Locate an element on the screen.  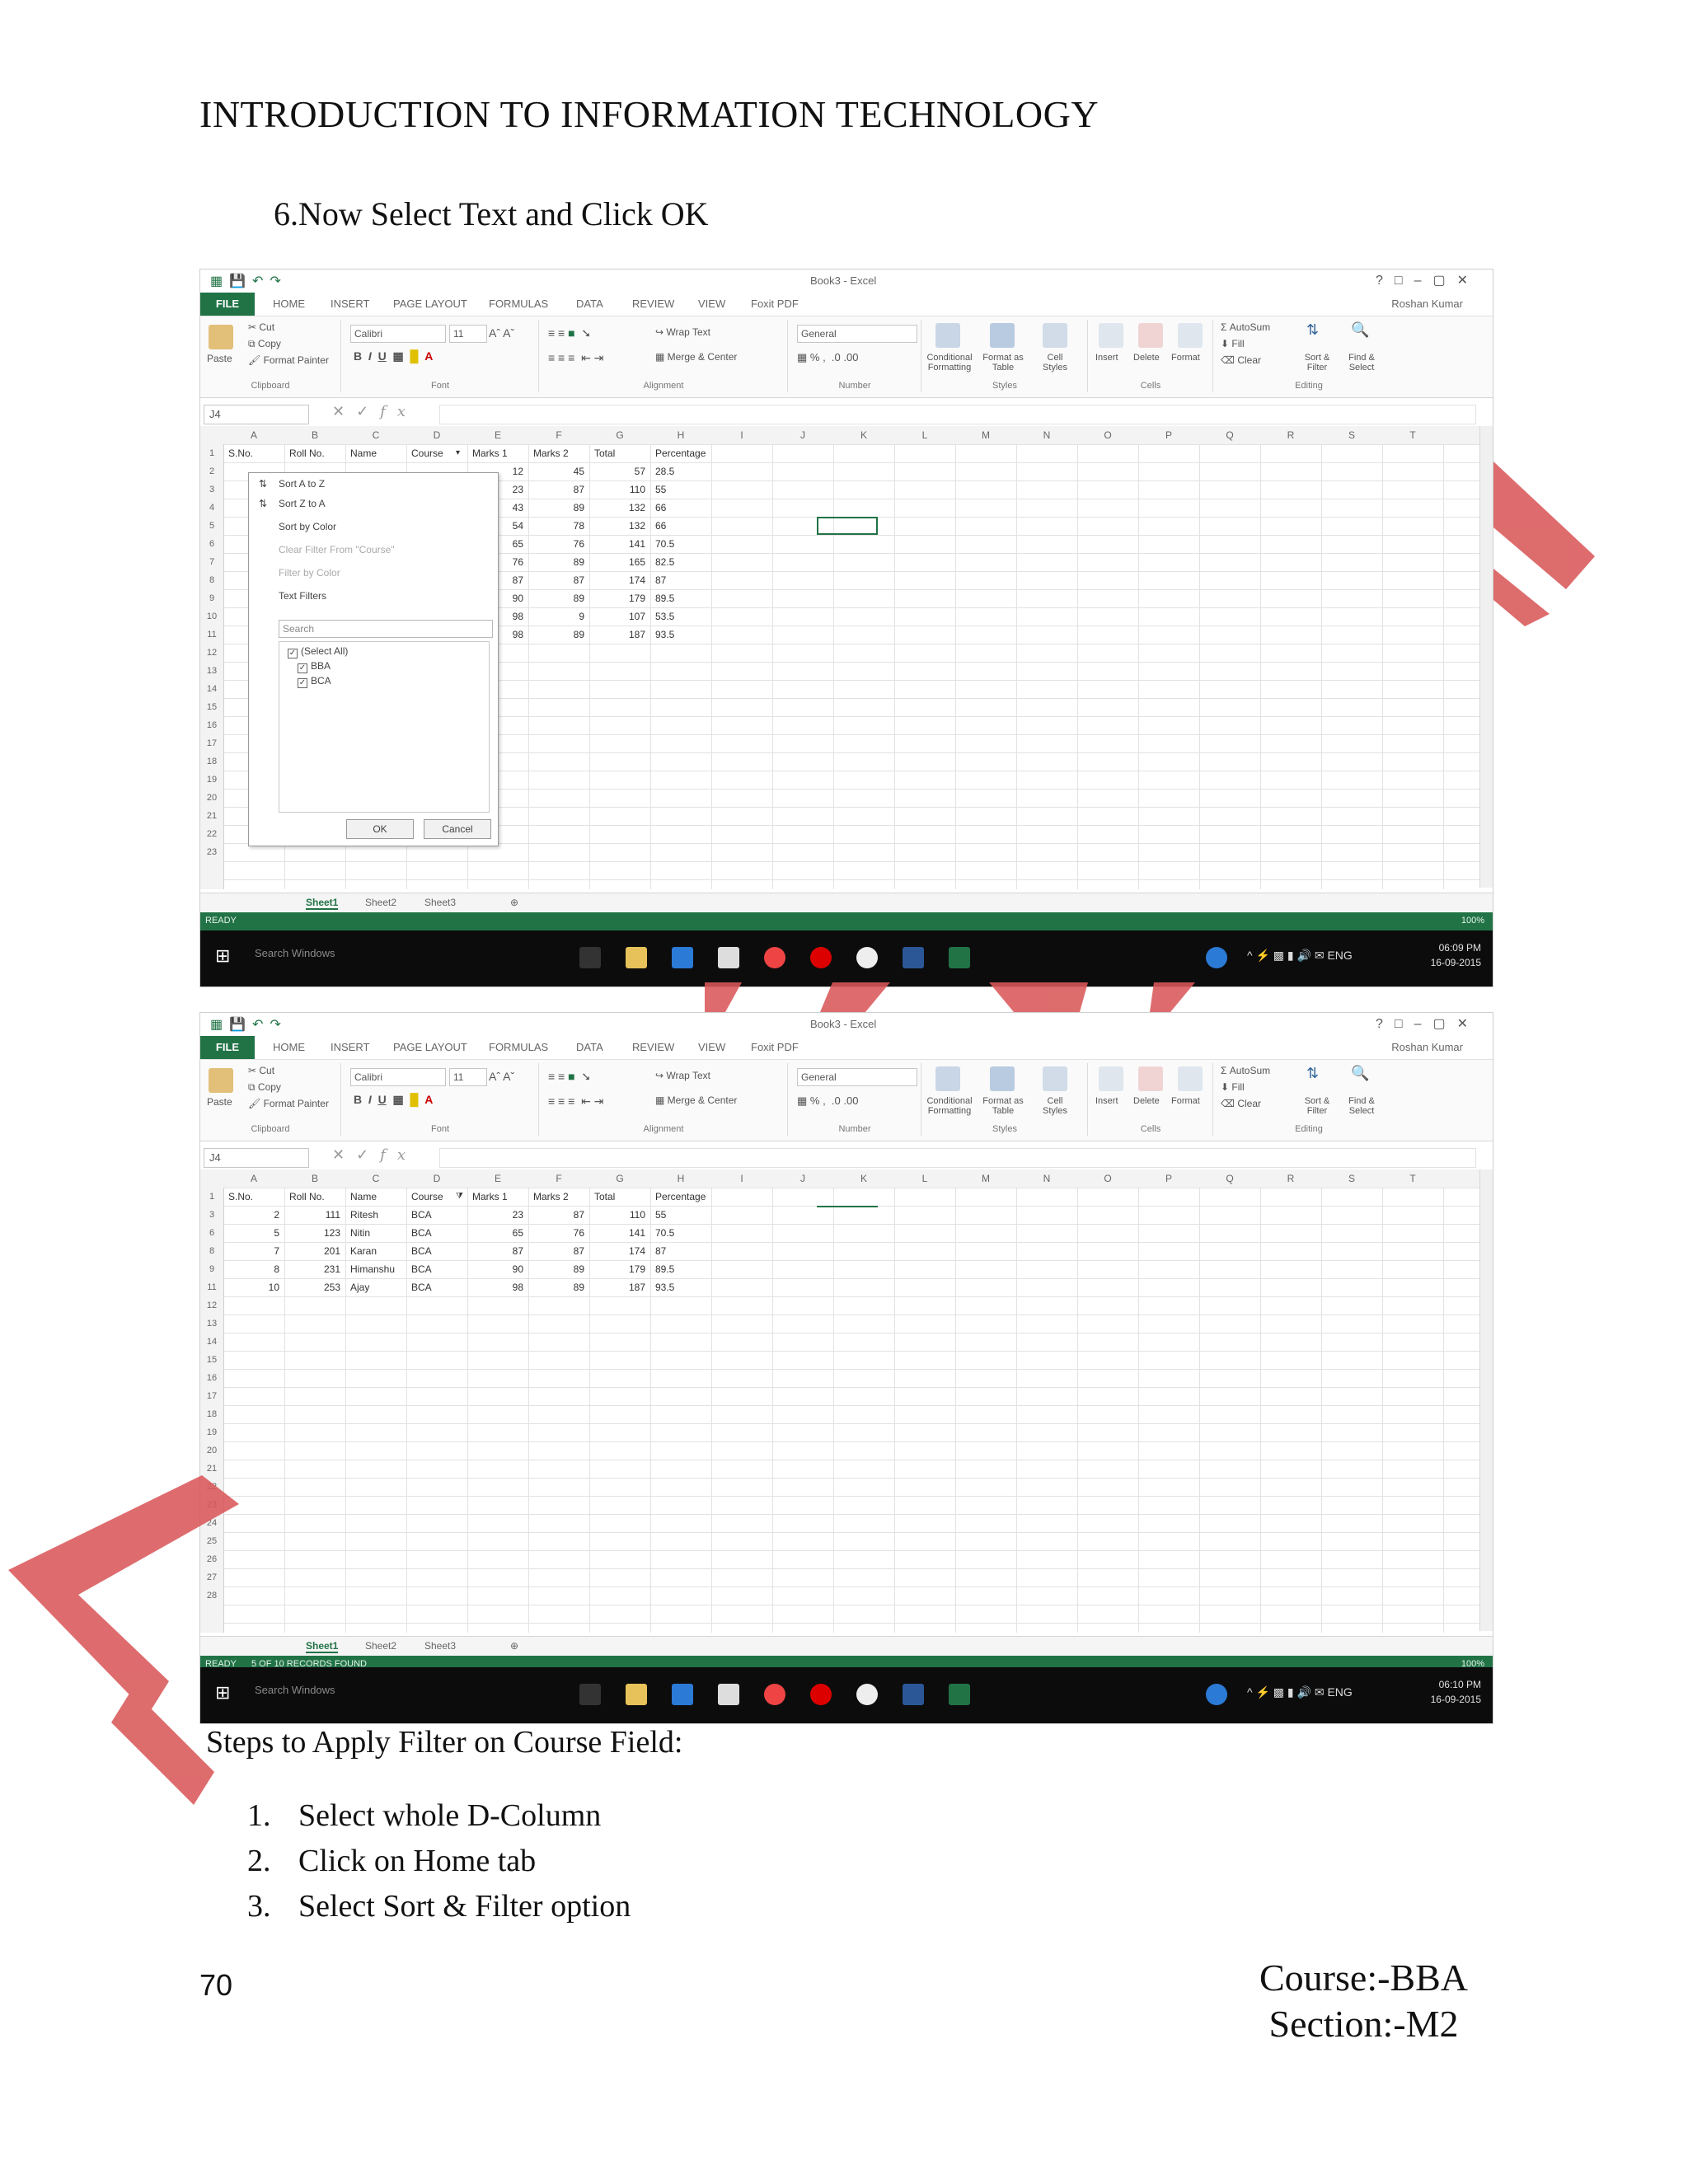
system-tray-icons: ^ ⚡ ▩ ▮ 🔊 ✉ ENG is located at coordinates (1300, 956).